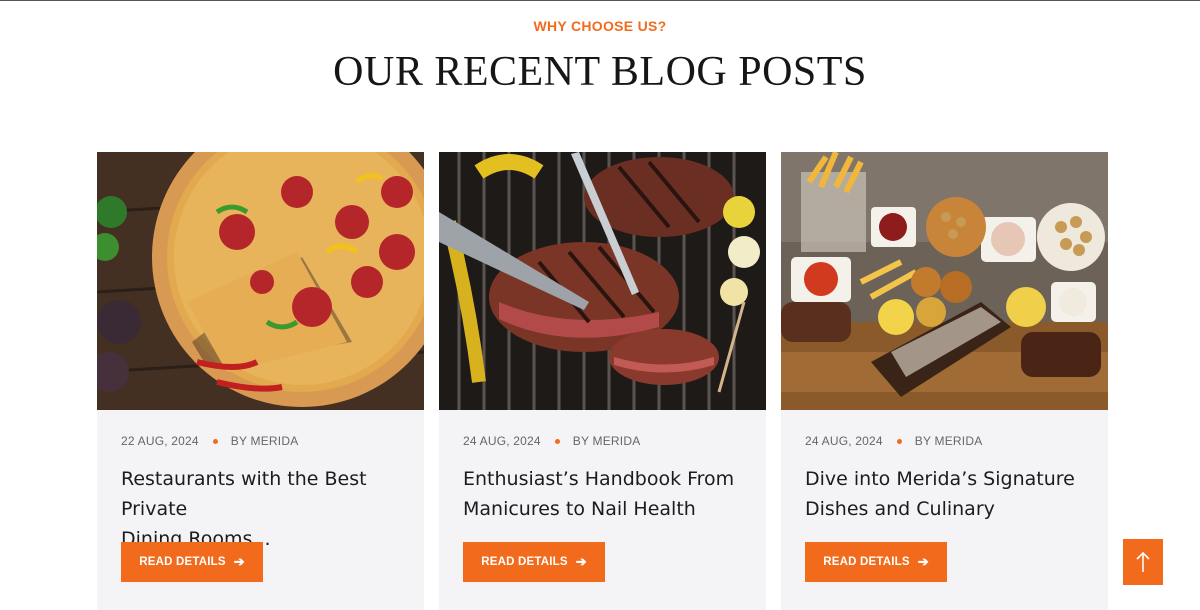  Describe the element at coordinates (600, 72) in the screenshot. I see `section-heading: OUR RECENT BLOG POSTS` at that location.